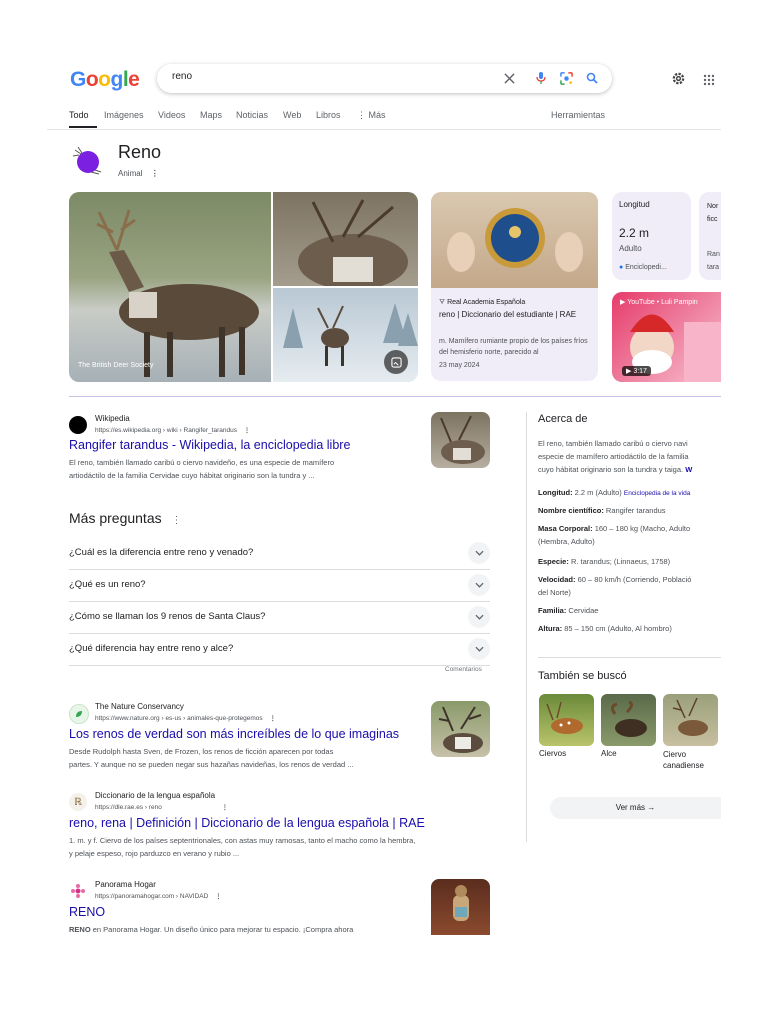 The width and height of the screenshot is (768, 1024). I want to click on video-duration: ▶ 3:17, so click(636, 371).